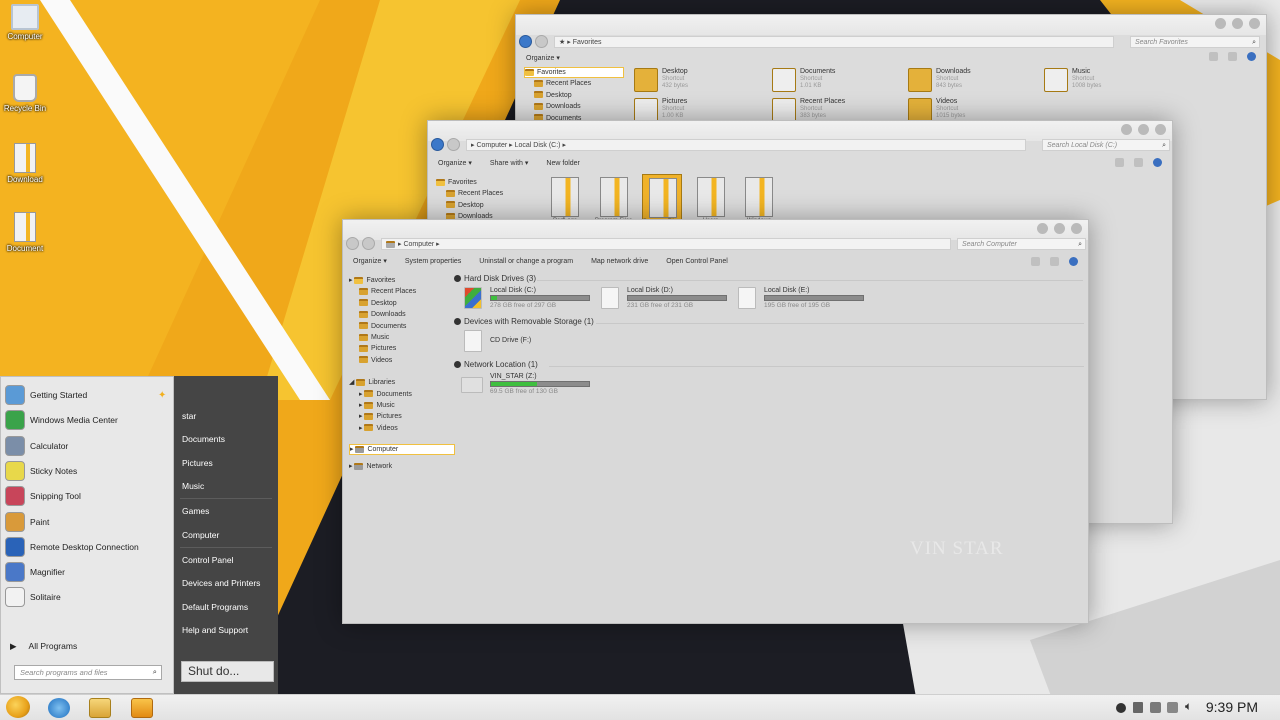 This screenshot has width=1280, height=720. I want to click on desktop-icon-computer: Computer, so click(25, 22).